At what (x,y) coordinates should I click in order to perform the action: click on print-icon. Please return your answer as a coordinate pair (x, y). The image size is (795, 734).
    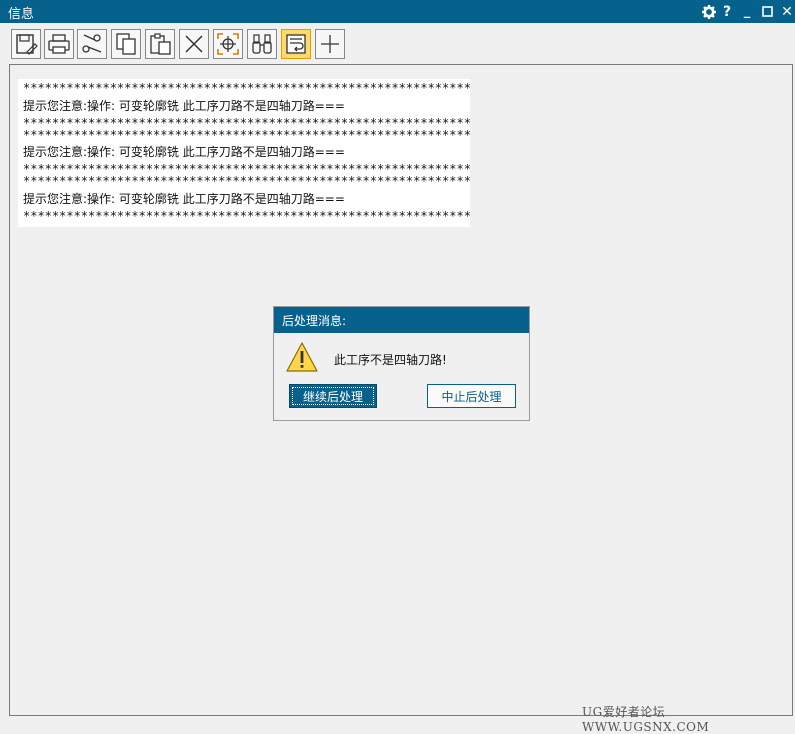
    Looking at the image, I should click on (59, 44).